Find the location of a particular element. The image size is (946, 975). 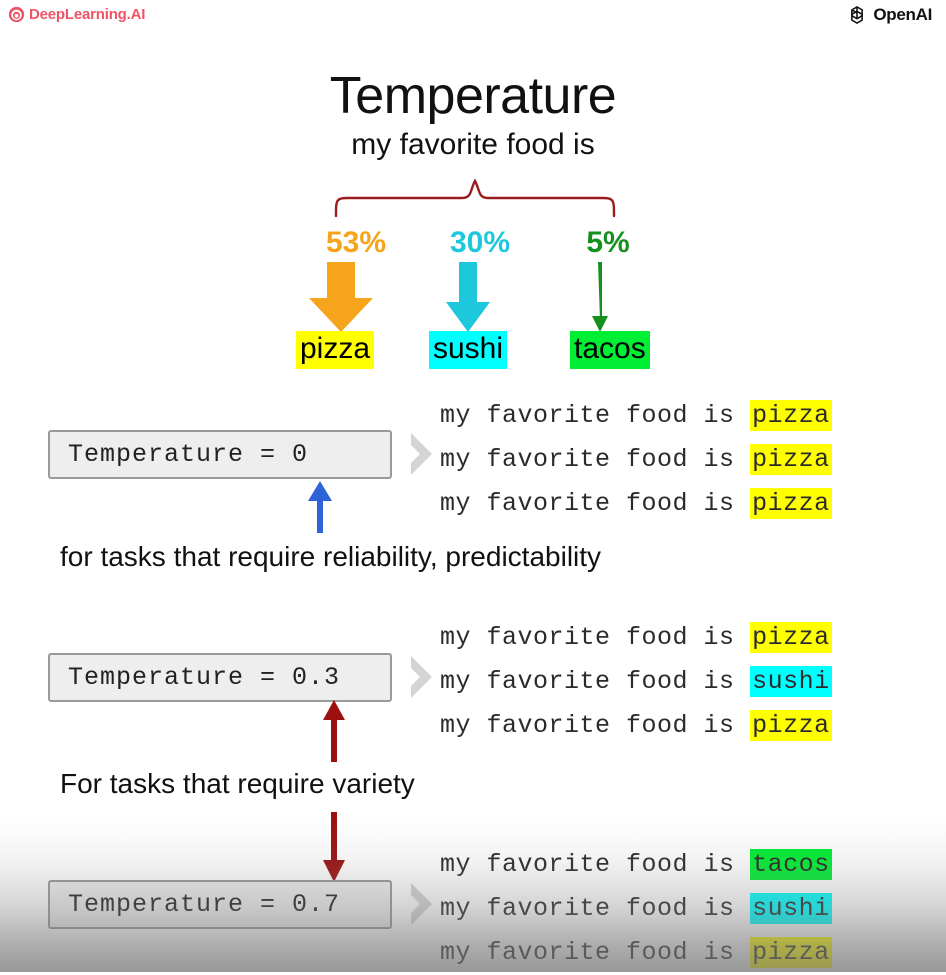

dark-red-up-arrow-icon is located at coordinates (334, 731).